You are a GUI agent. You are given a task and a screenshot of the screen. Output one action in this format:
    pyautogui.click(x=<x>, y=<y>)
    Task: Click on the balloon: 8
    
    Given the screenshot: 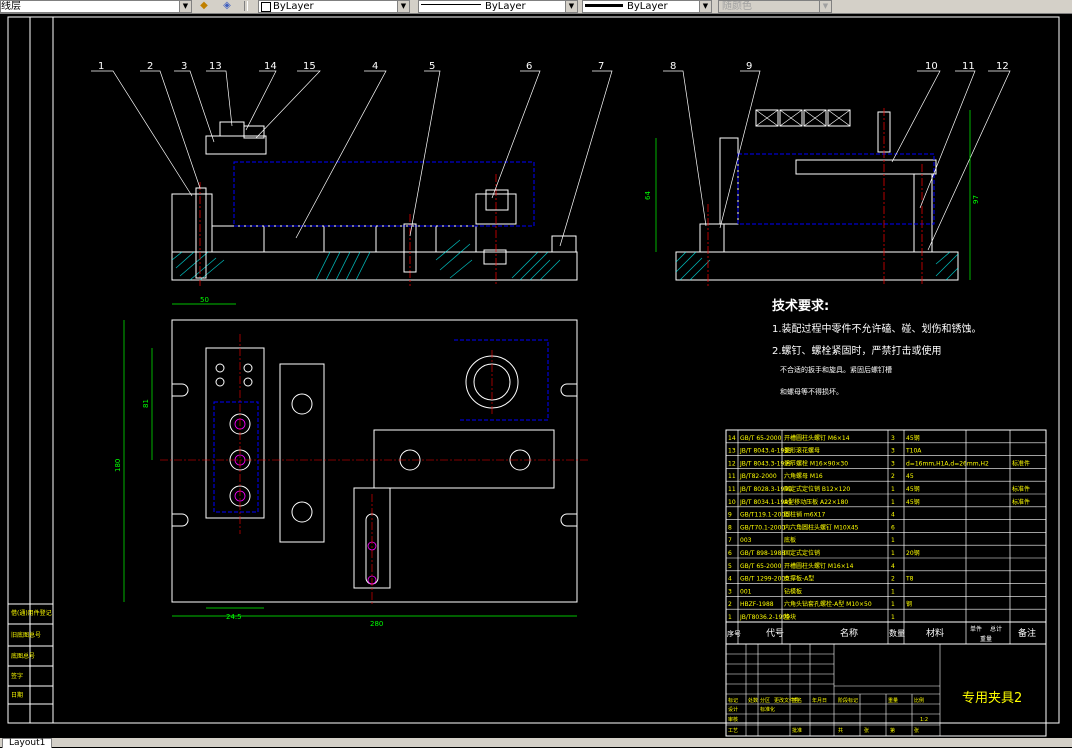 What is the action you would take?
    pyautogui.click(x=673, y=66)
    